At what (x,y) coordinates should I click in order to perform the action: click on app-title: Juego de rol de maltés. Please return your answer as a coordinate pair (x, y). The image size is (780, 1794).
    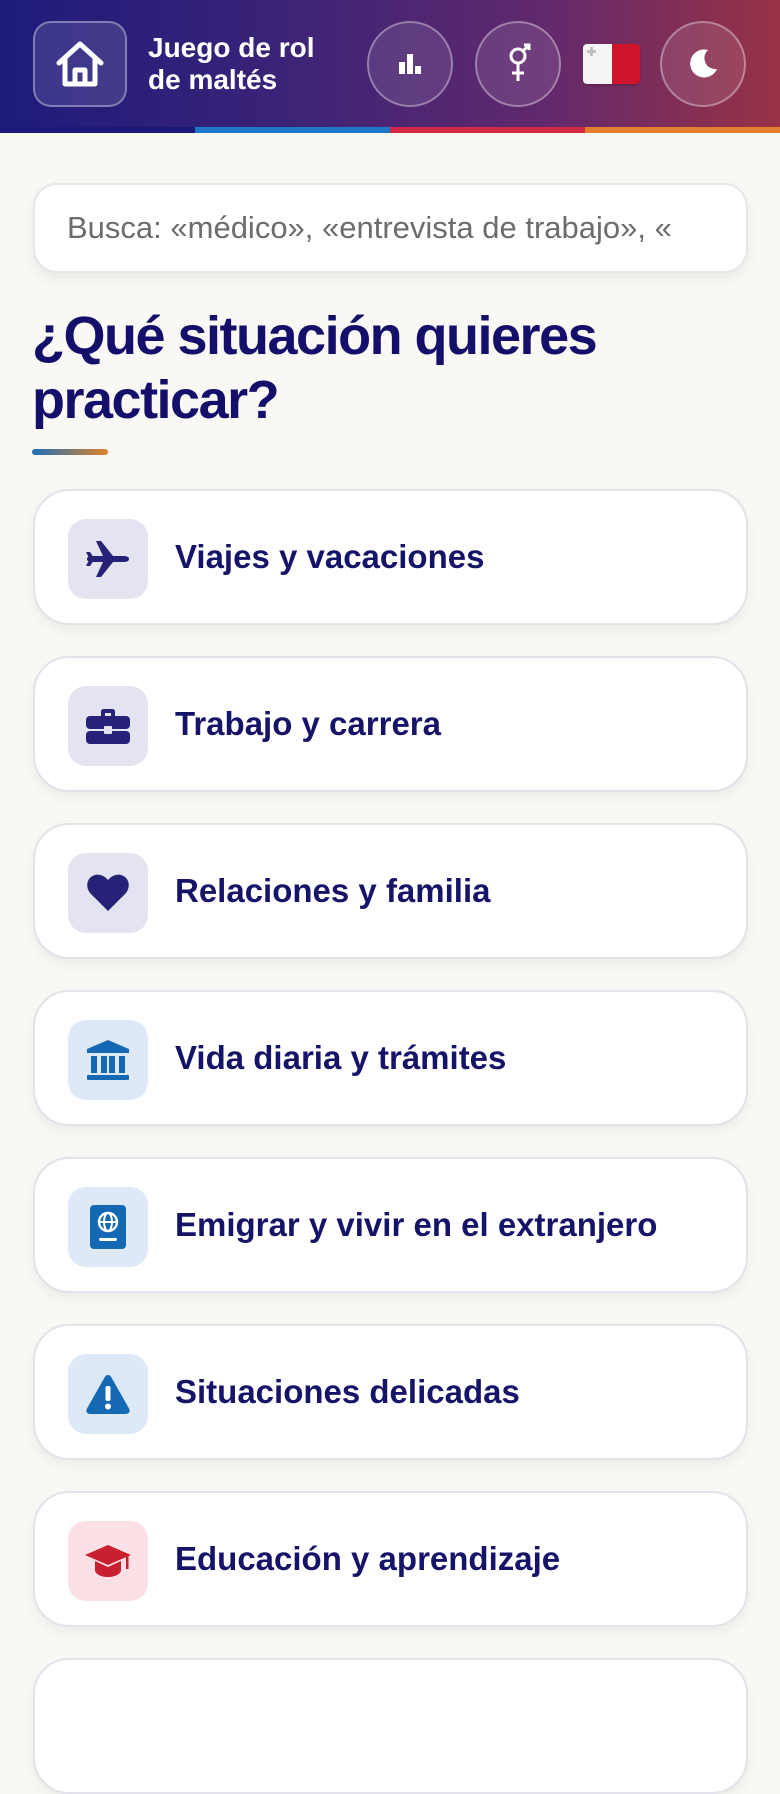
    Looking at the image, I should click on (248, 64).